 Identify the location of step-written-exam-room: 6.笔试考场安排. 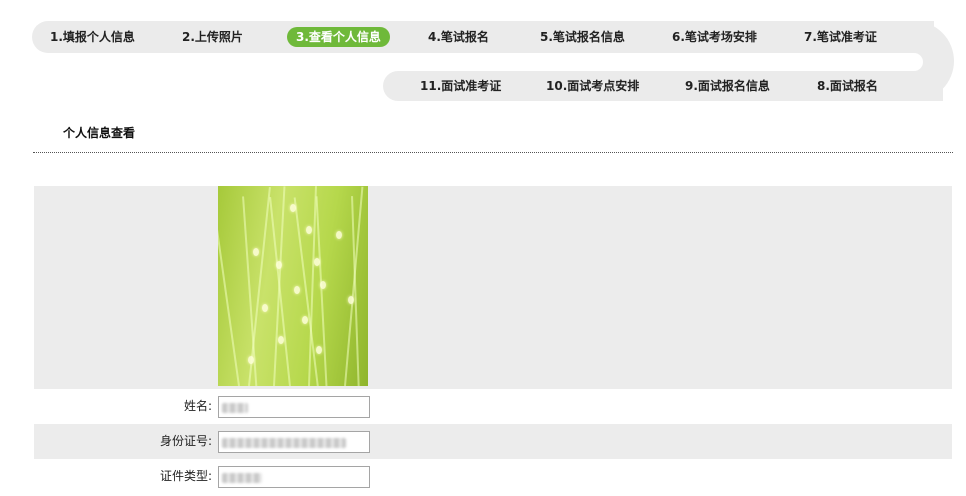
(714, 37).